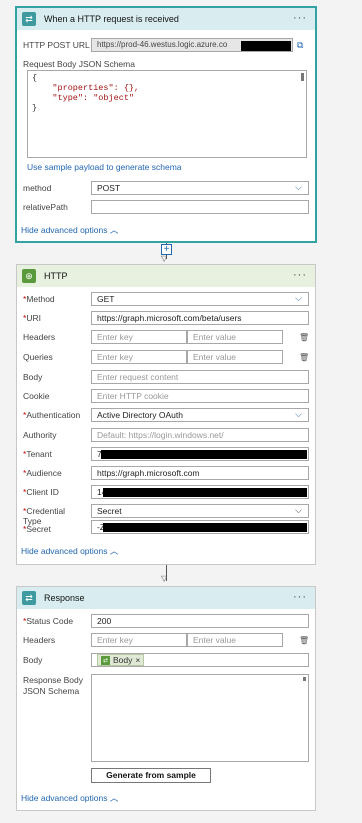 The image size is (362, 823). What do you see at coordinates (35, 108) in the screenshot?
I see `schema-line: }` at bounding box center [35, 108].